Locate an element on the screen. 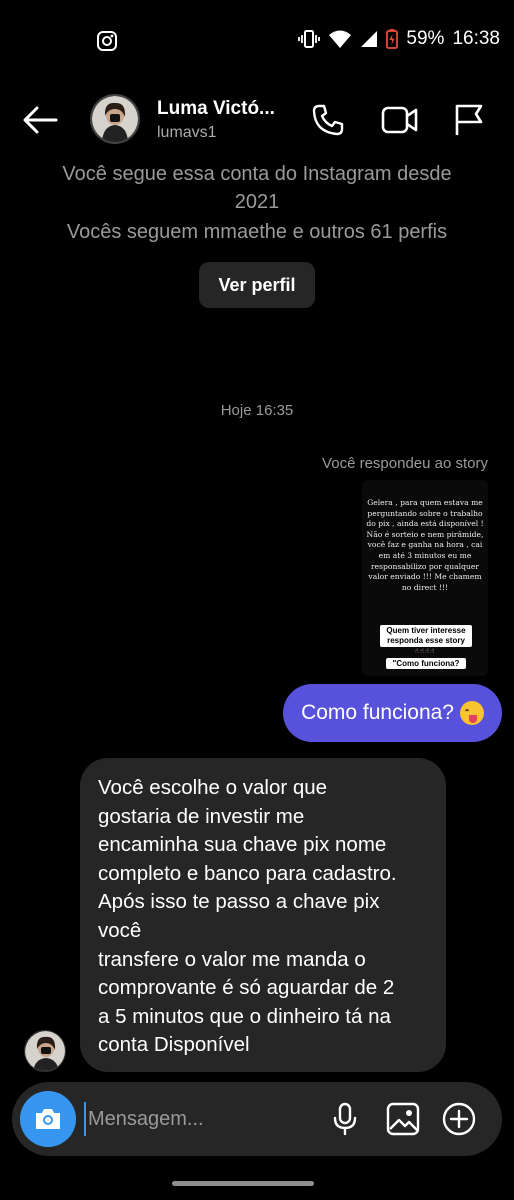  voice-call-button is located at coordinates (328, 120).